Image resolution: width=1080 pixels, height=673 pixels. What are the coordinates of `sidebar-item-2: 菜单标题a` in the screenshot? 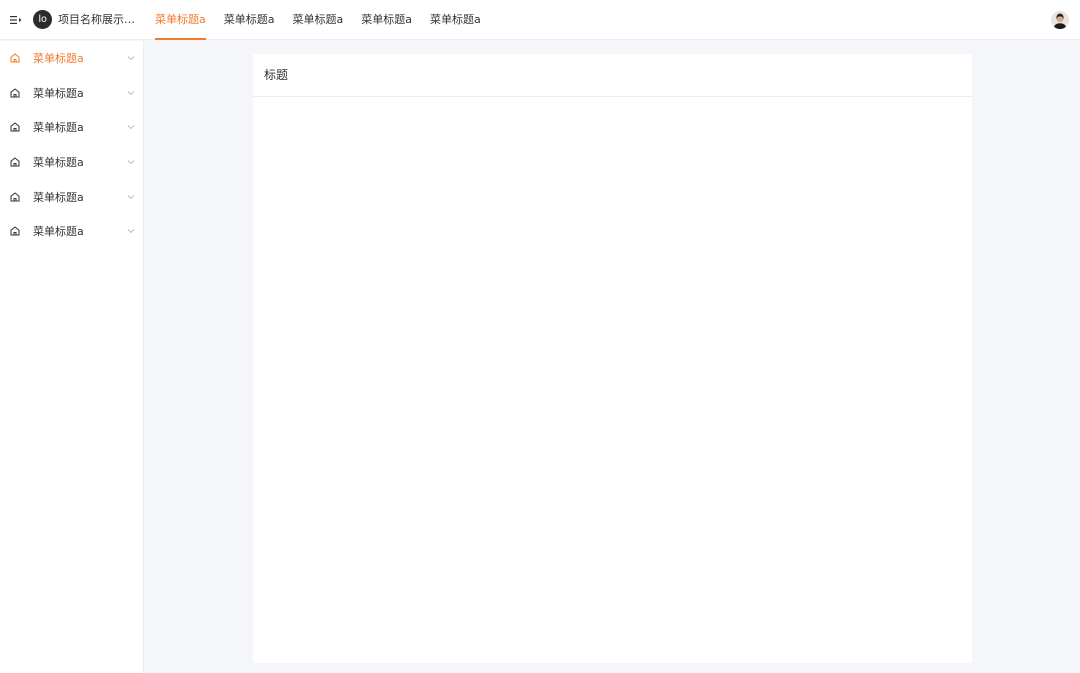 It's located at (71, 93).